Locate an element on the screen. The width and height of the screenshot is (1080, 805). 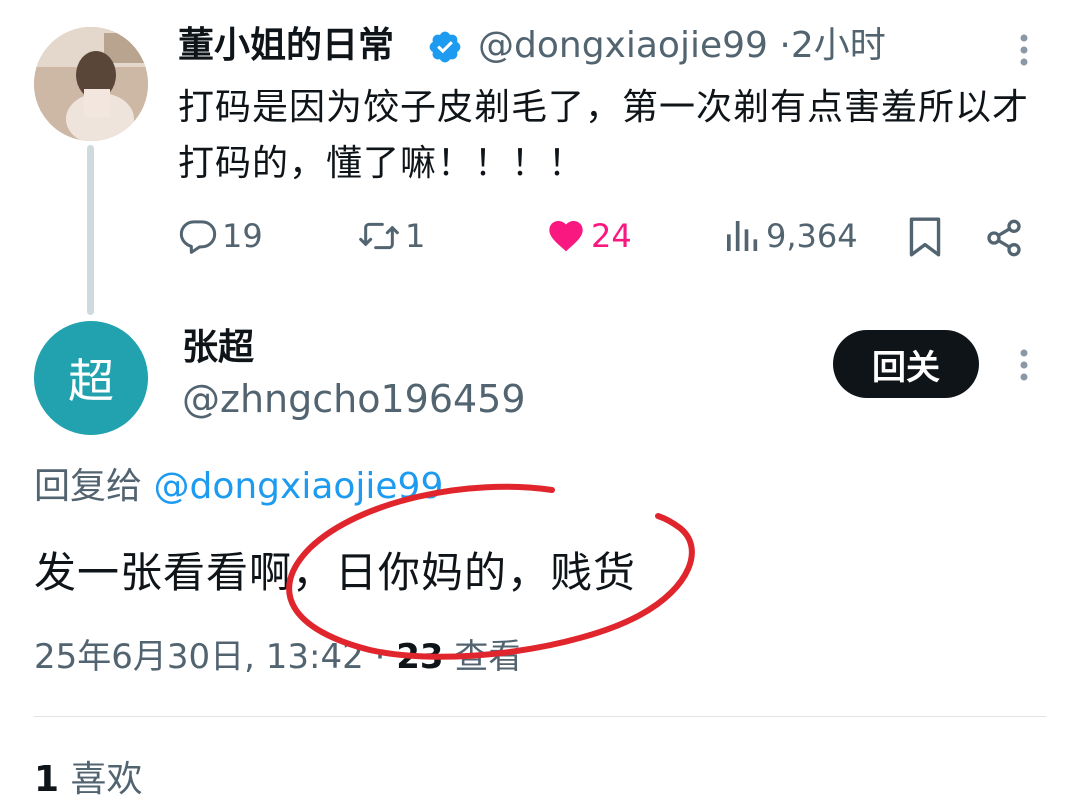
reply-author-name: 张超 is located at coordinates (218, 348).